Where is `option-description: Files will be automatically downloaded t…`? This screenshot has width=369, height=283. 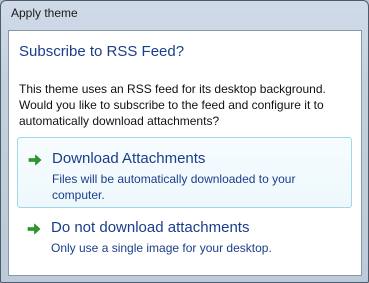
option-description: Files will be automatically downloaded t… is located at coordinates (174, 187).